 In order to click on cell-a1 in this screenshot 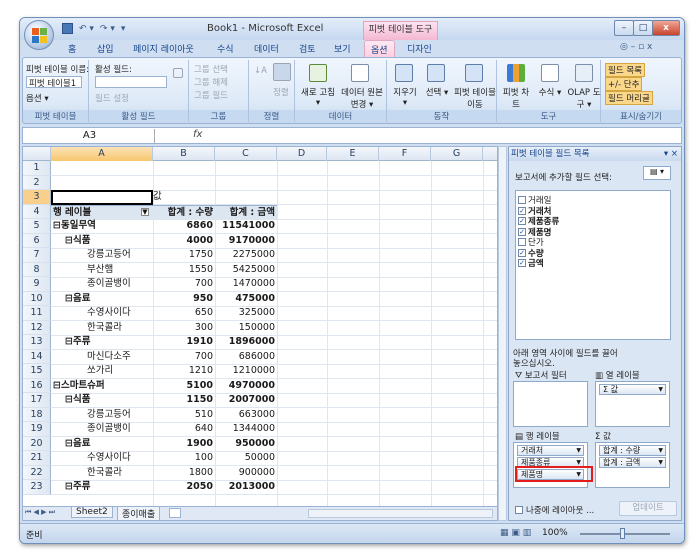, I will do `click(102, 168)`.